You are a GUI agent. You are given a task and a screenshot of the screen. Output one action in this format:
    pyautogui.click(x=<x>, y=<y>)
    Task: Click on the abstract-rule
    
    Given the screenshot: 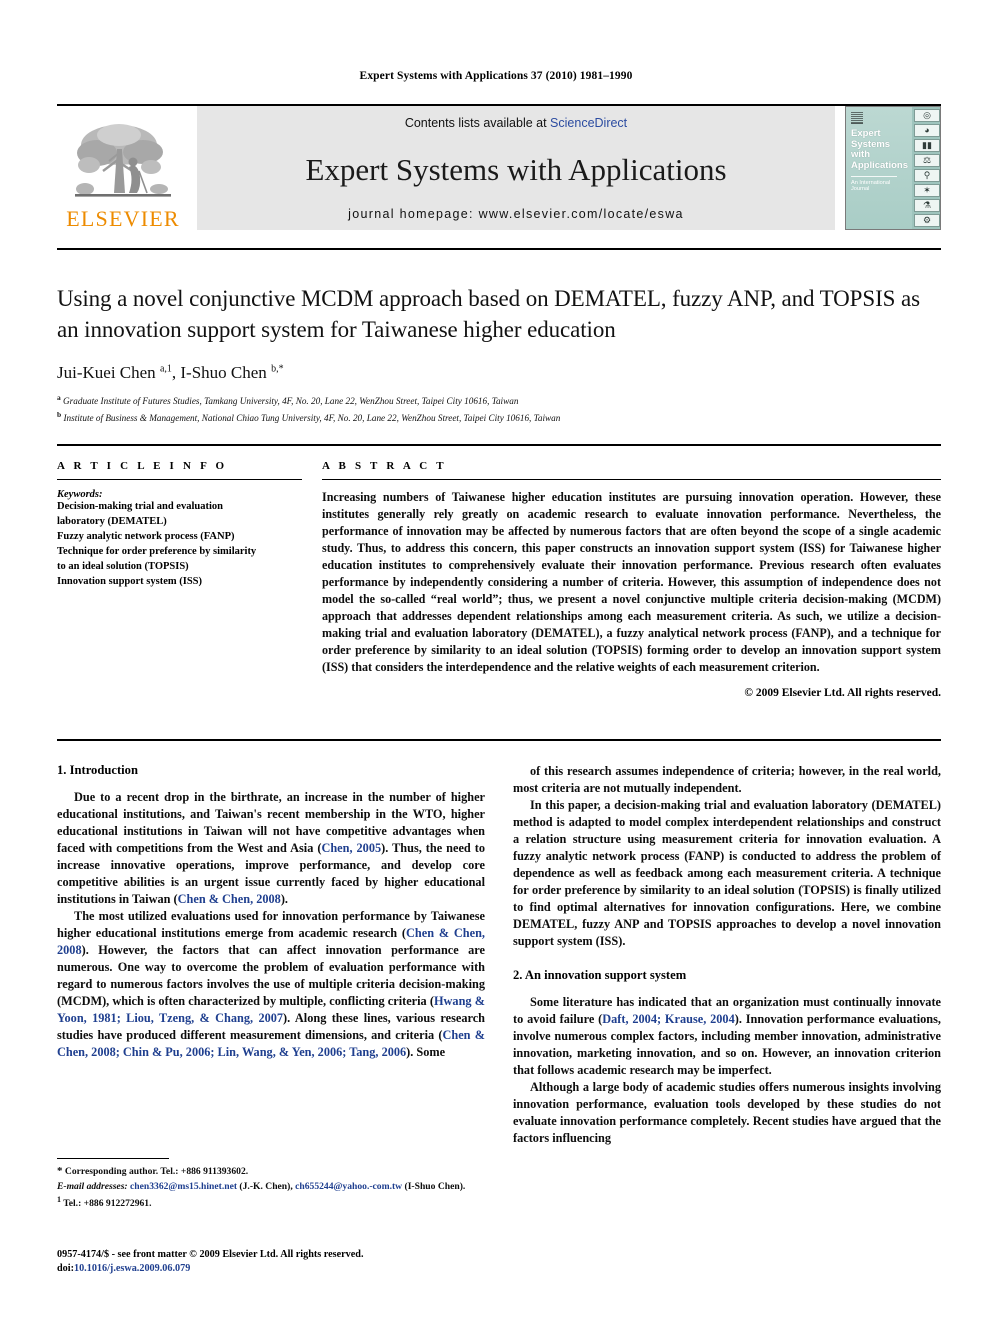 What is the action you would take?
    pyautogui.click(x=631, y=479)
    